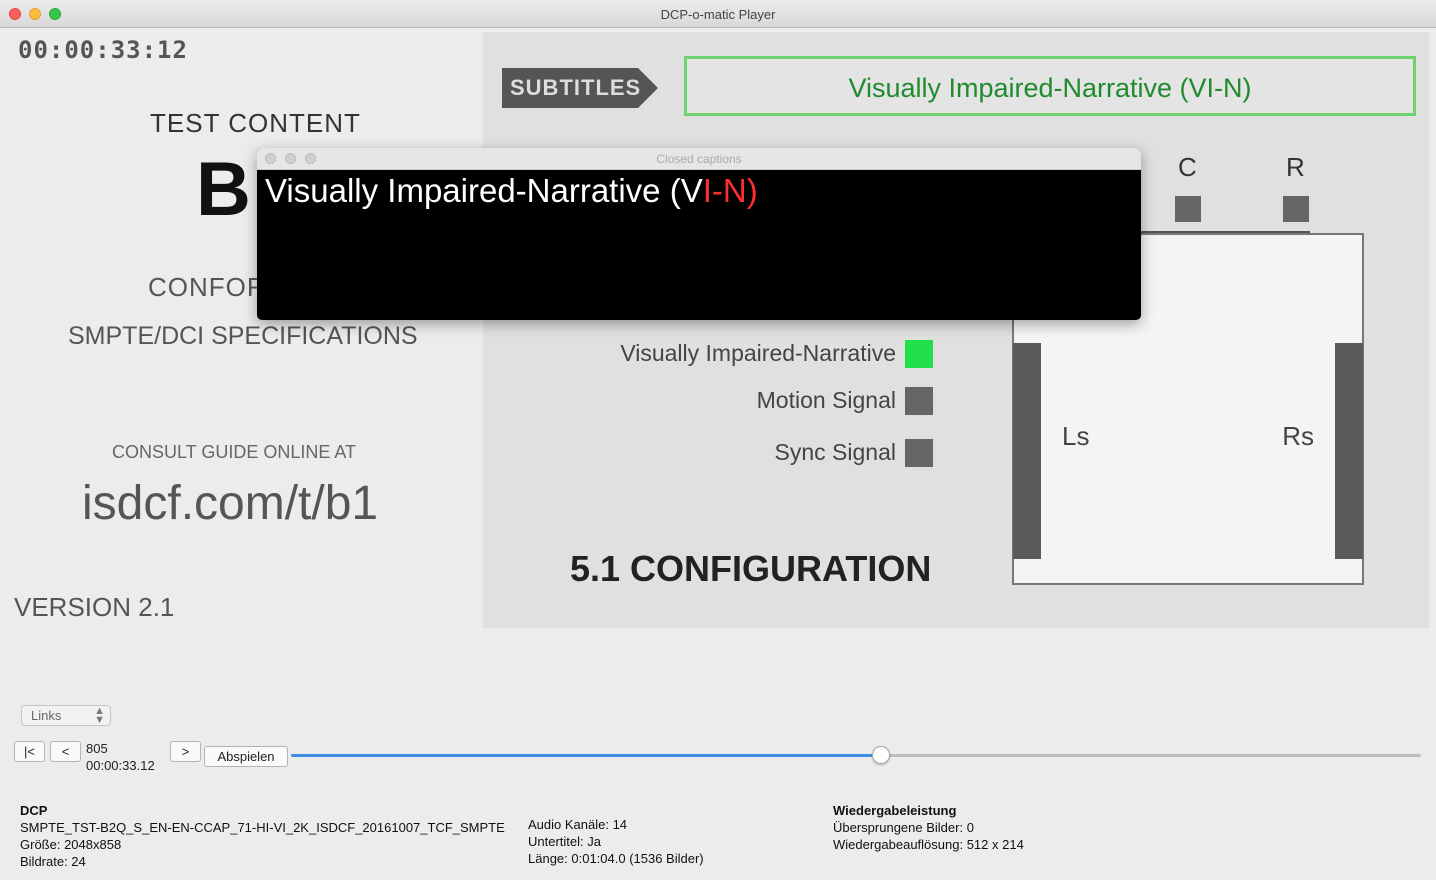  Describe the element at coordinates (616, 858) in the screenshot. I see `dcp-length: Länge: 0:01:04.0 (1536 Bilder)` at that location.